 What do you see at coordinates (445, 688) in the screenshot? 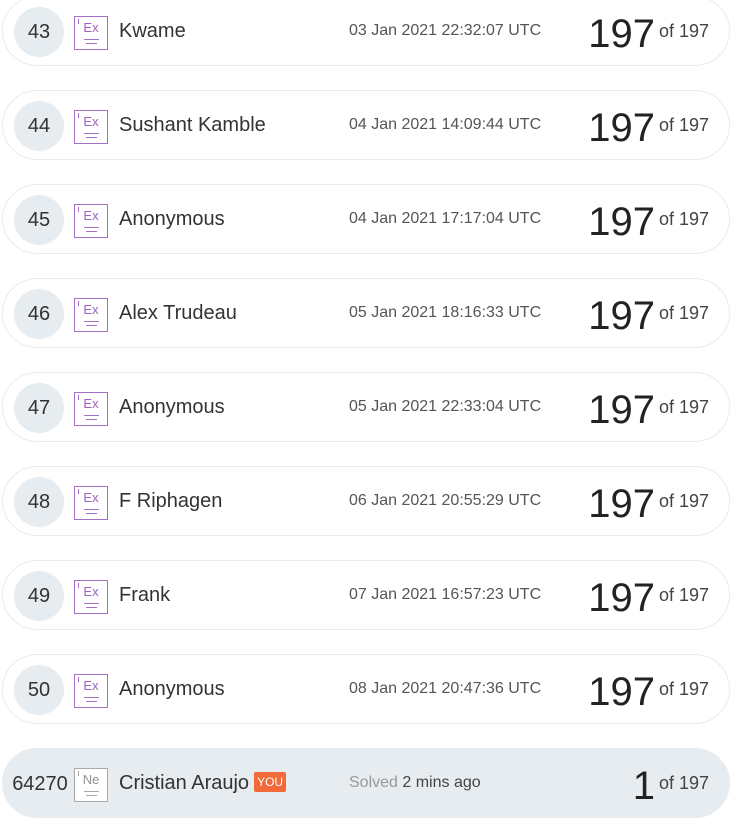
I see `completion-time: 08 Jan 2021 20:47:36 UTC` at bounding box center [445, 688].